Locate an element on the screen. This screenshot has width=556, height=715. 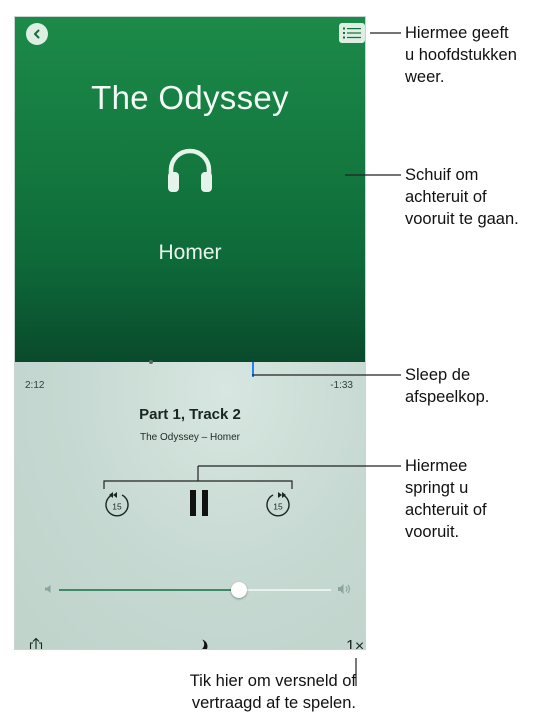
sleep-timer-moon-icon is located at coordinates (200, 644).